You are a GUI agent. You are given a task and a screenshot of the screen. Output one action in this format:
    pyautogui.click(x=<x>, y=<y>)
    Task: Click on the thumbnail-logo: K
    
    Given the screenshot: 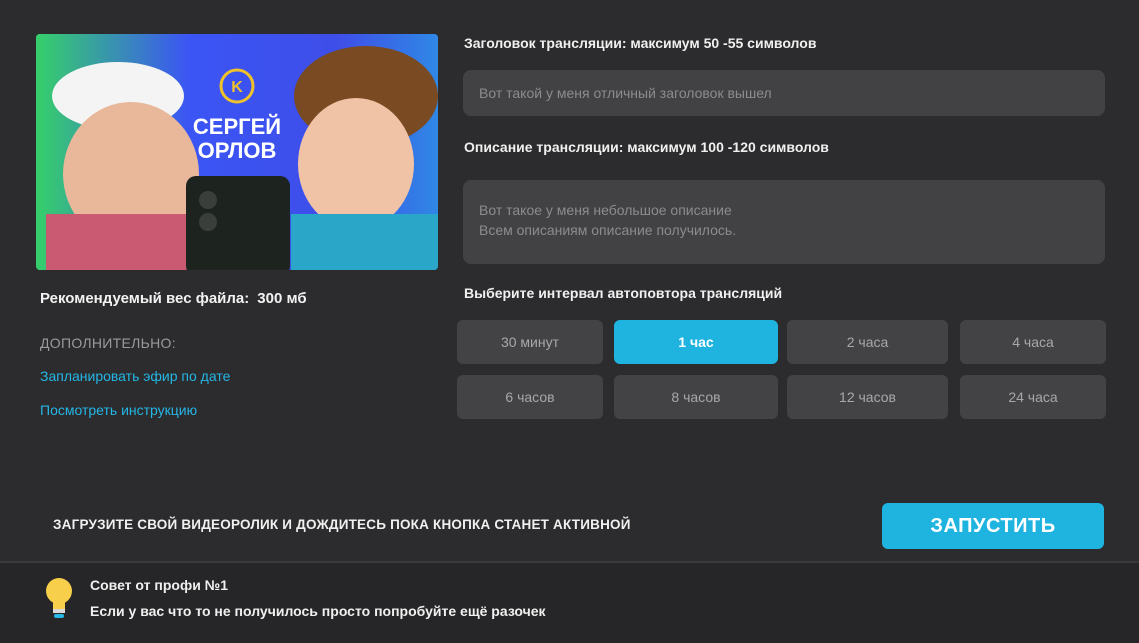 What is the action you would take?
    pyautogui.click(x=237, y=87)
    